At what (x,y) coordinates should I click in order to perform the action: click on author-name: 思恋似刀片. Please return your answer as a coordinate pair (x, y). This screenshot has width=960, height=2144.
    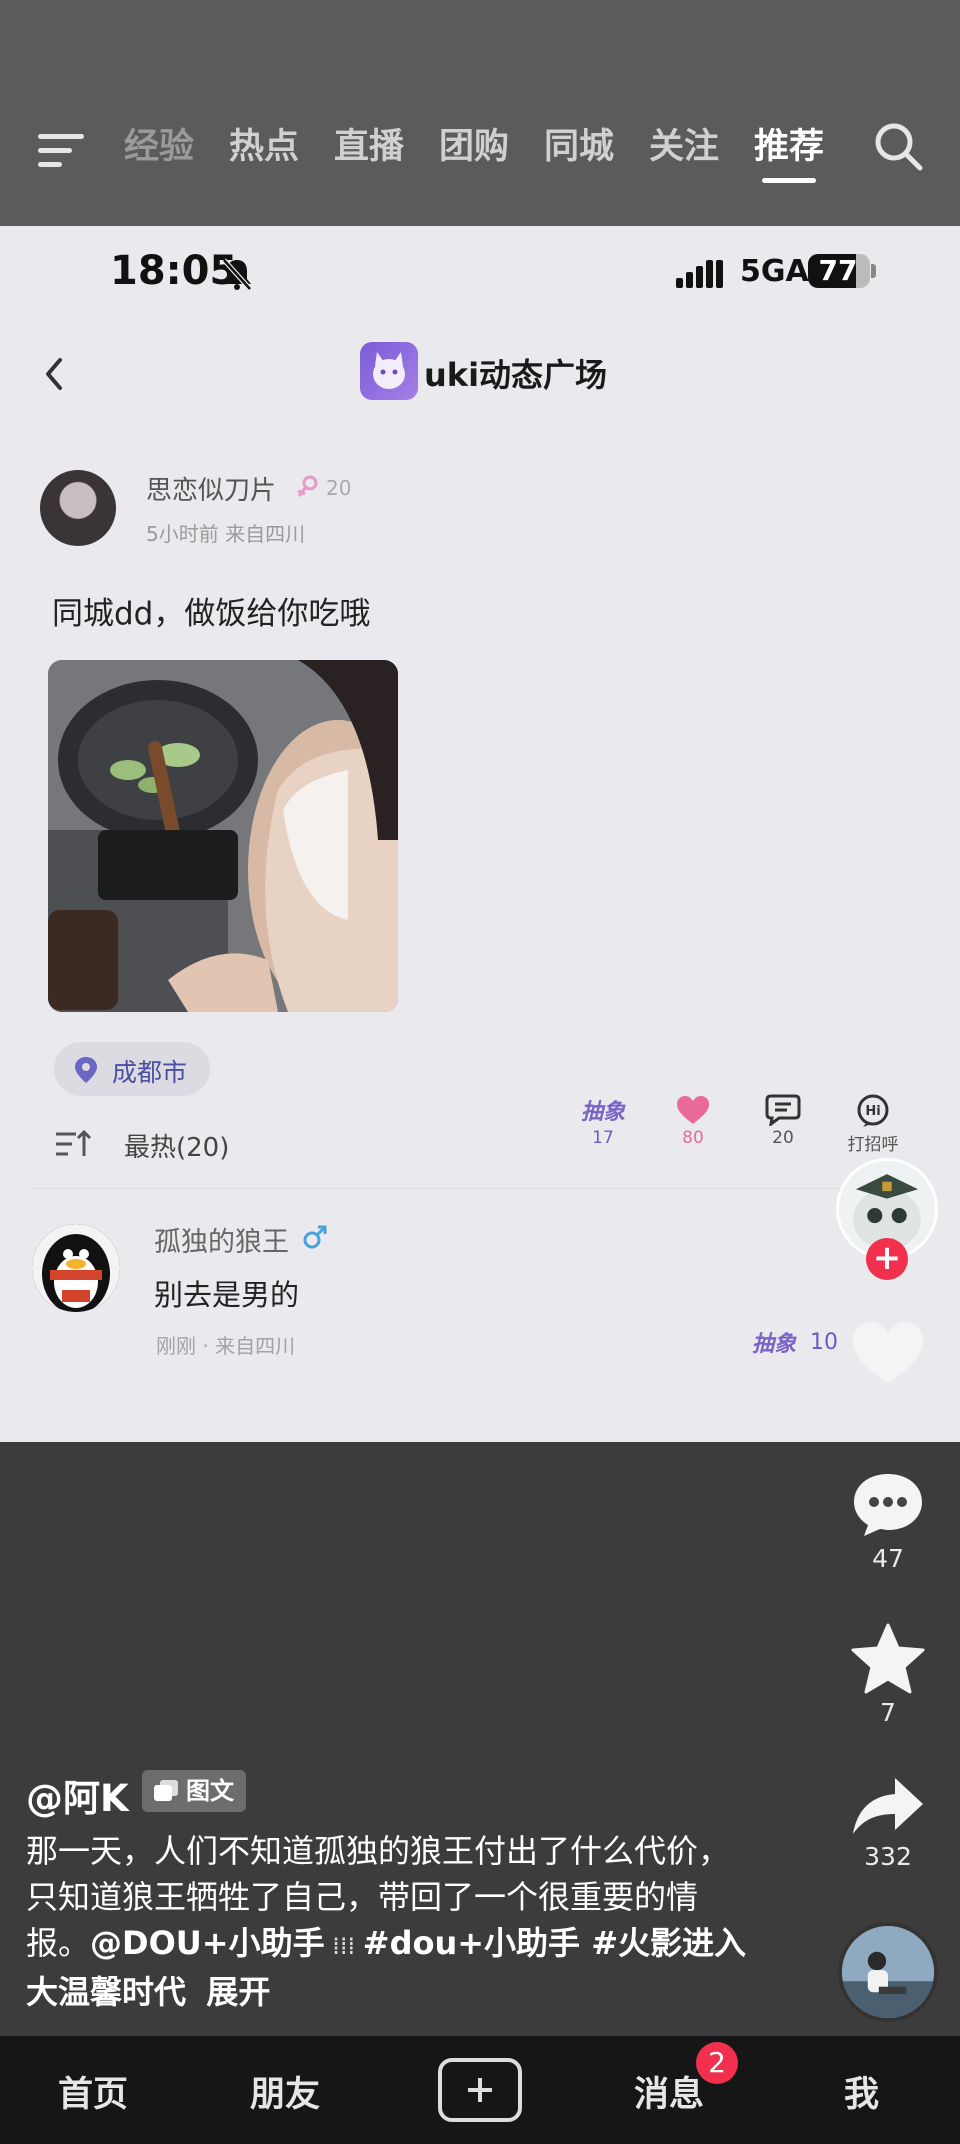
    Looking at the image, I should click on (211, 488).